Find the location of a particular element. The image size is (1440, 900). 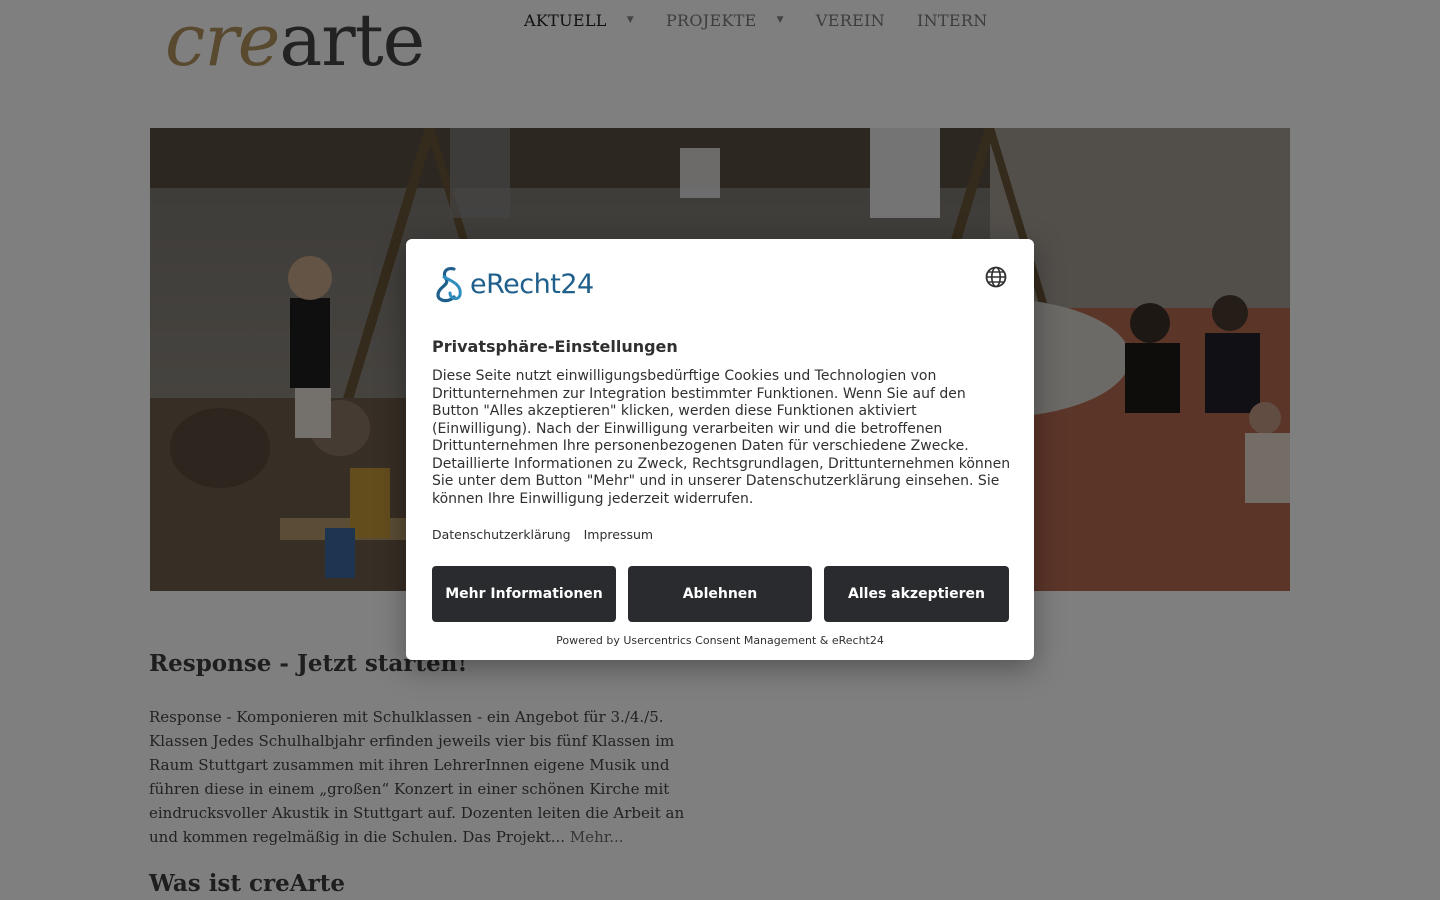

language-button is located at coordinates (996, 277).